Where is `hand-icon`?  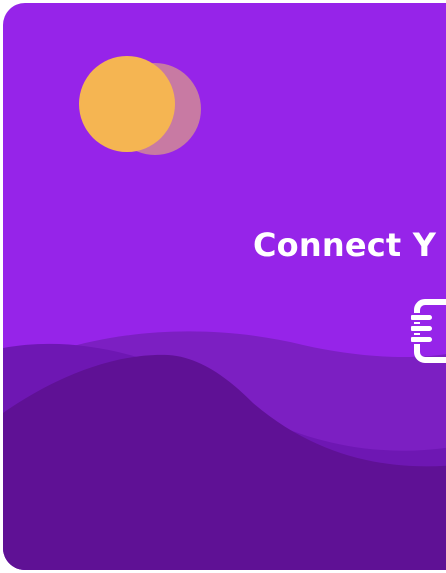 hand-icon is located at coordinates (428, 331).